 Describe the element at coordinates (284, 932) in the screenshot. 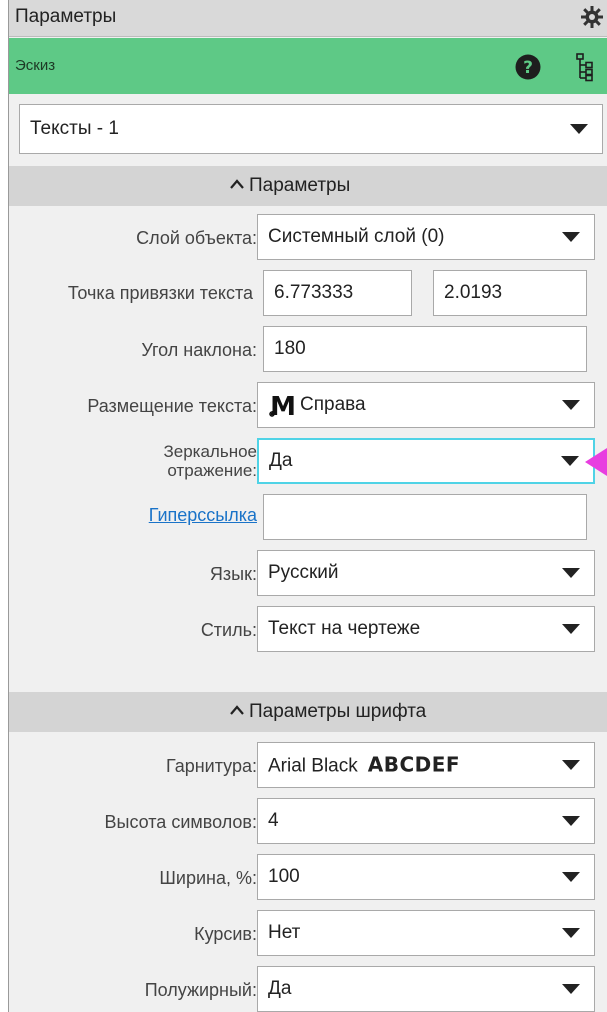

I see `italic-value: Нет` at that location.